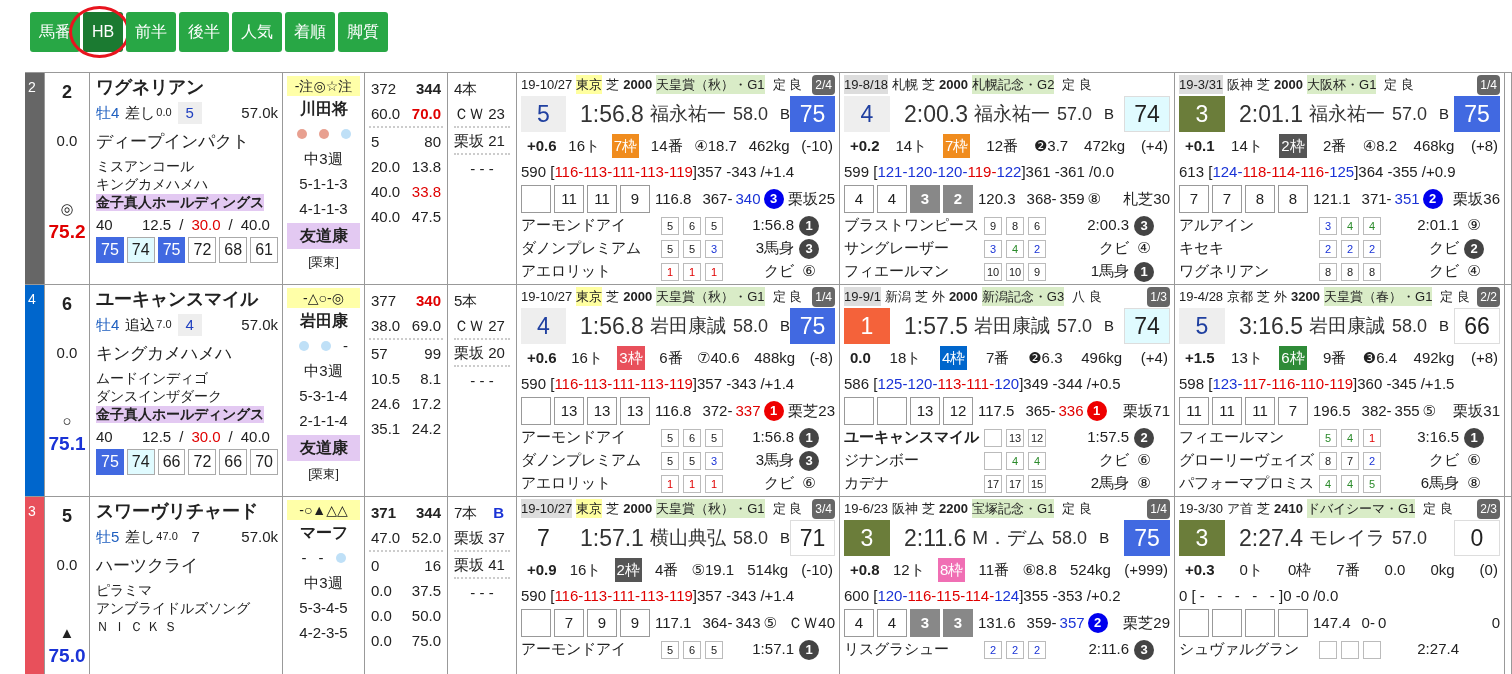 The height and width of the screenshot is (674, 1512). What do you see at coordinates (922, 384) in the screenshot?
I see `lap-time: 120-` at bounding box center [922, 384].